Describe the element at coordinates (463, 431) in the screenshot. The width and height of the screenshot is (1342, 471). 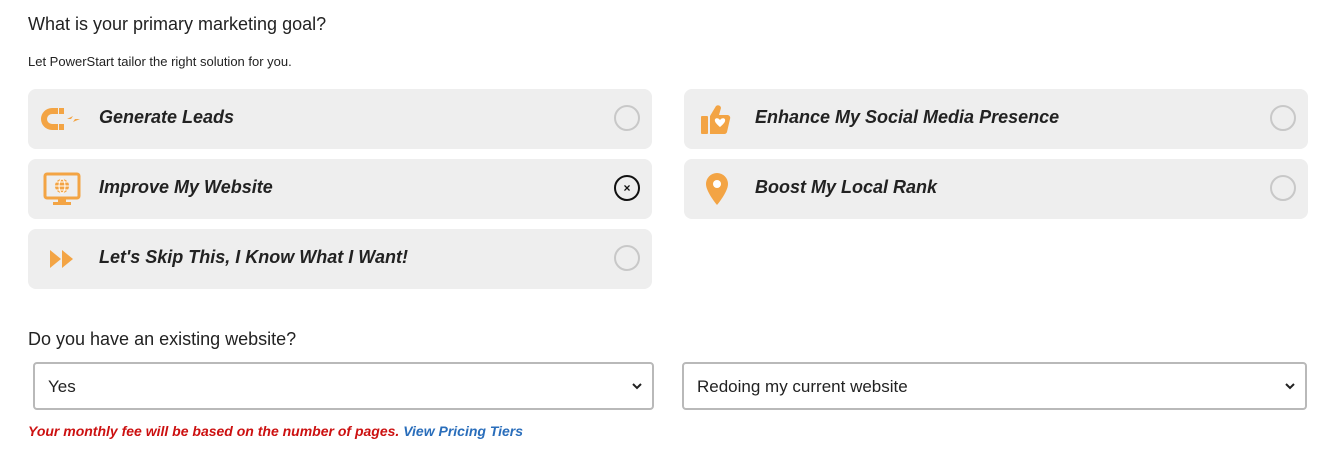
I see `view-pricing-tiers-link: View Pricing Tiers` at that location.